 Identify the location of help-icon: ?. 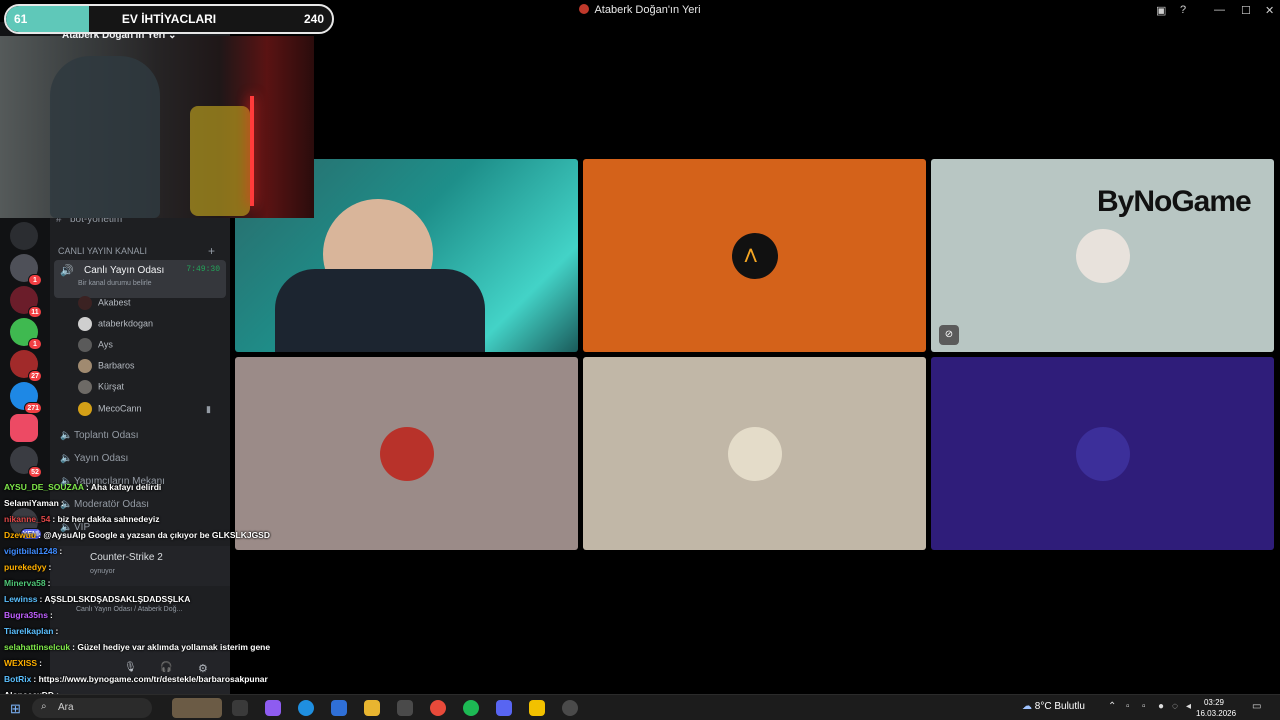
(1183, 10).